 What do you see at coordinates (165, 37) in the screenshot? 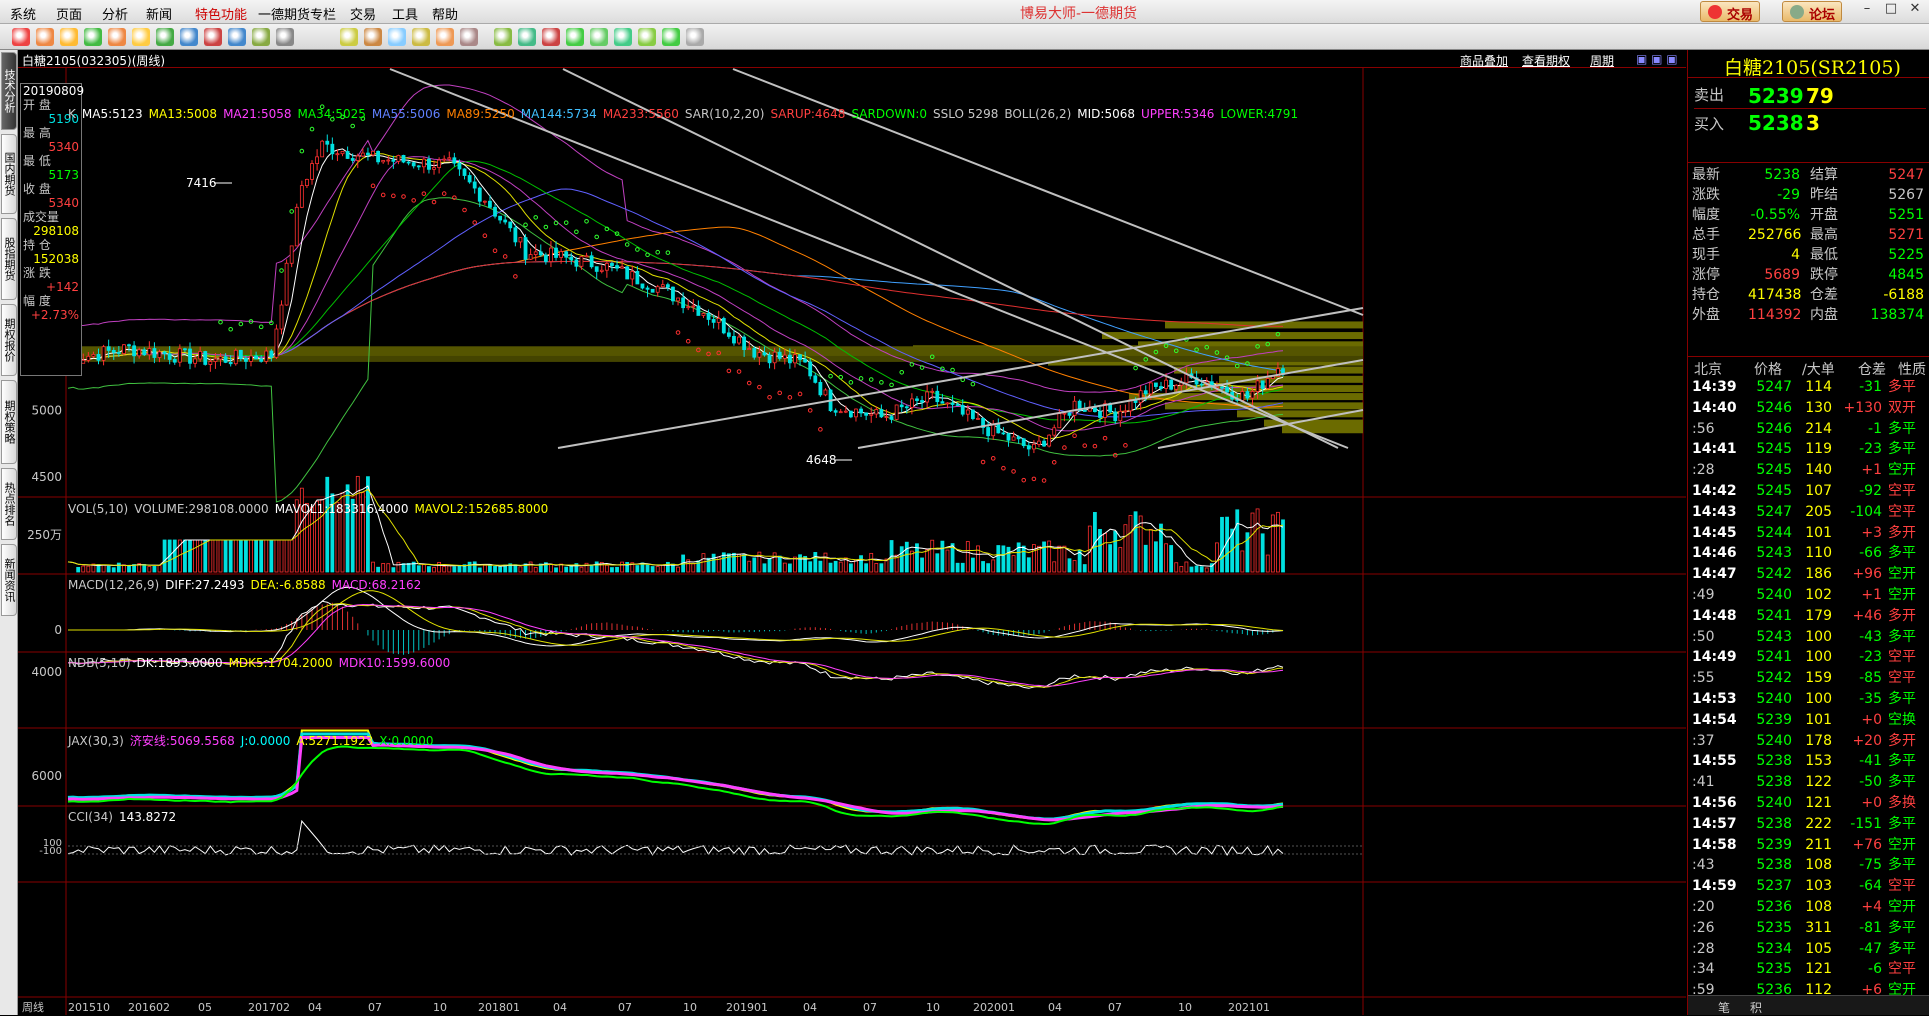
I see `toolbar-button-6-icon` at bounding box center [165, 37].